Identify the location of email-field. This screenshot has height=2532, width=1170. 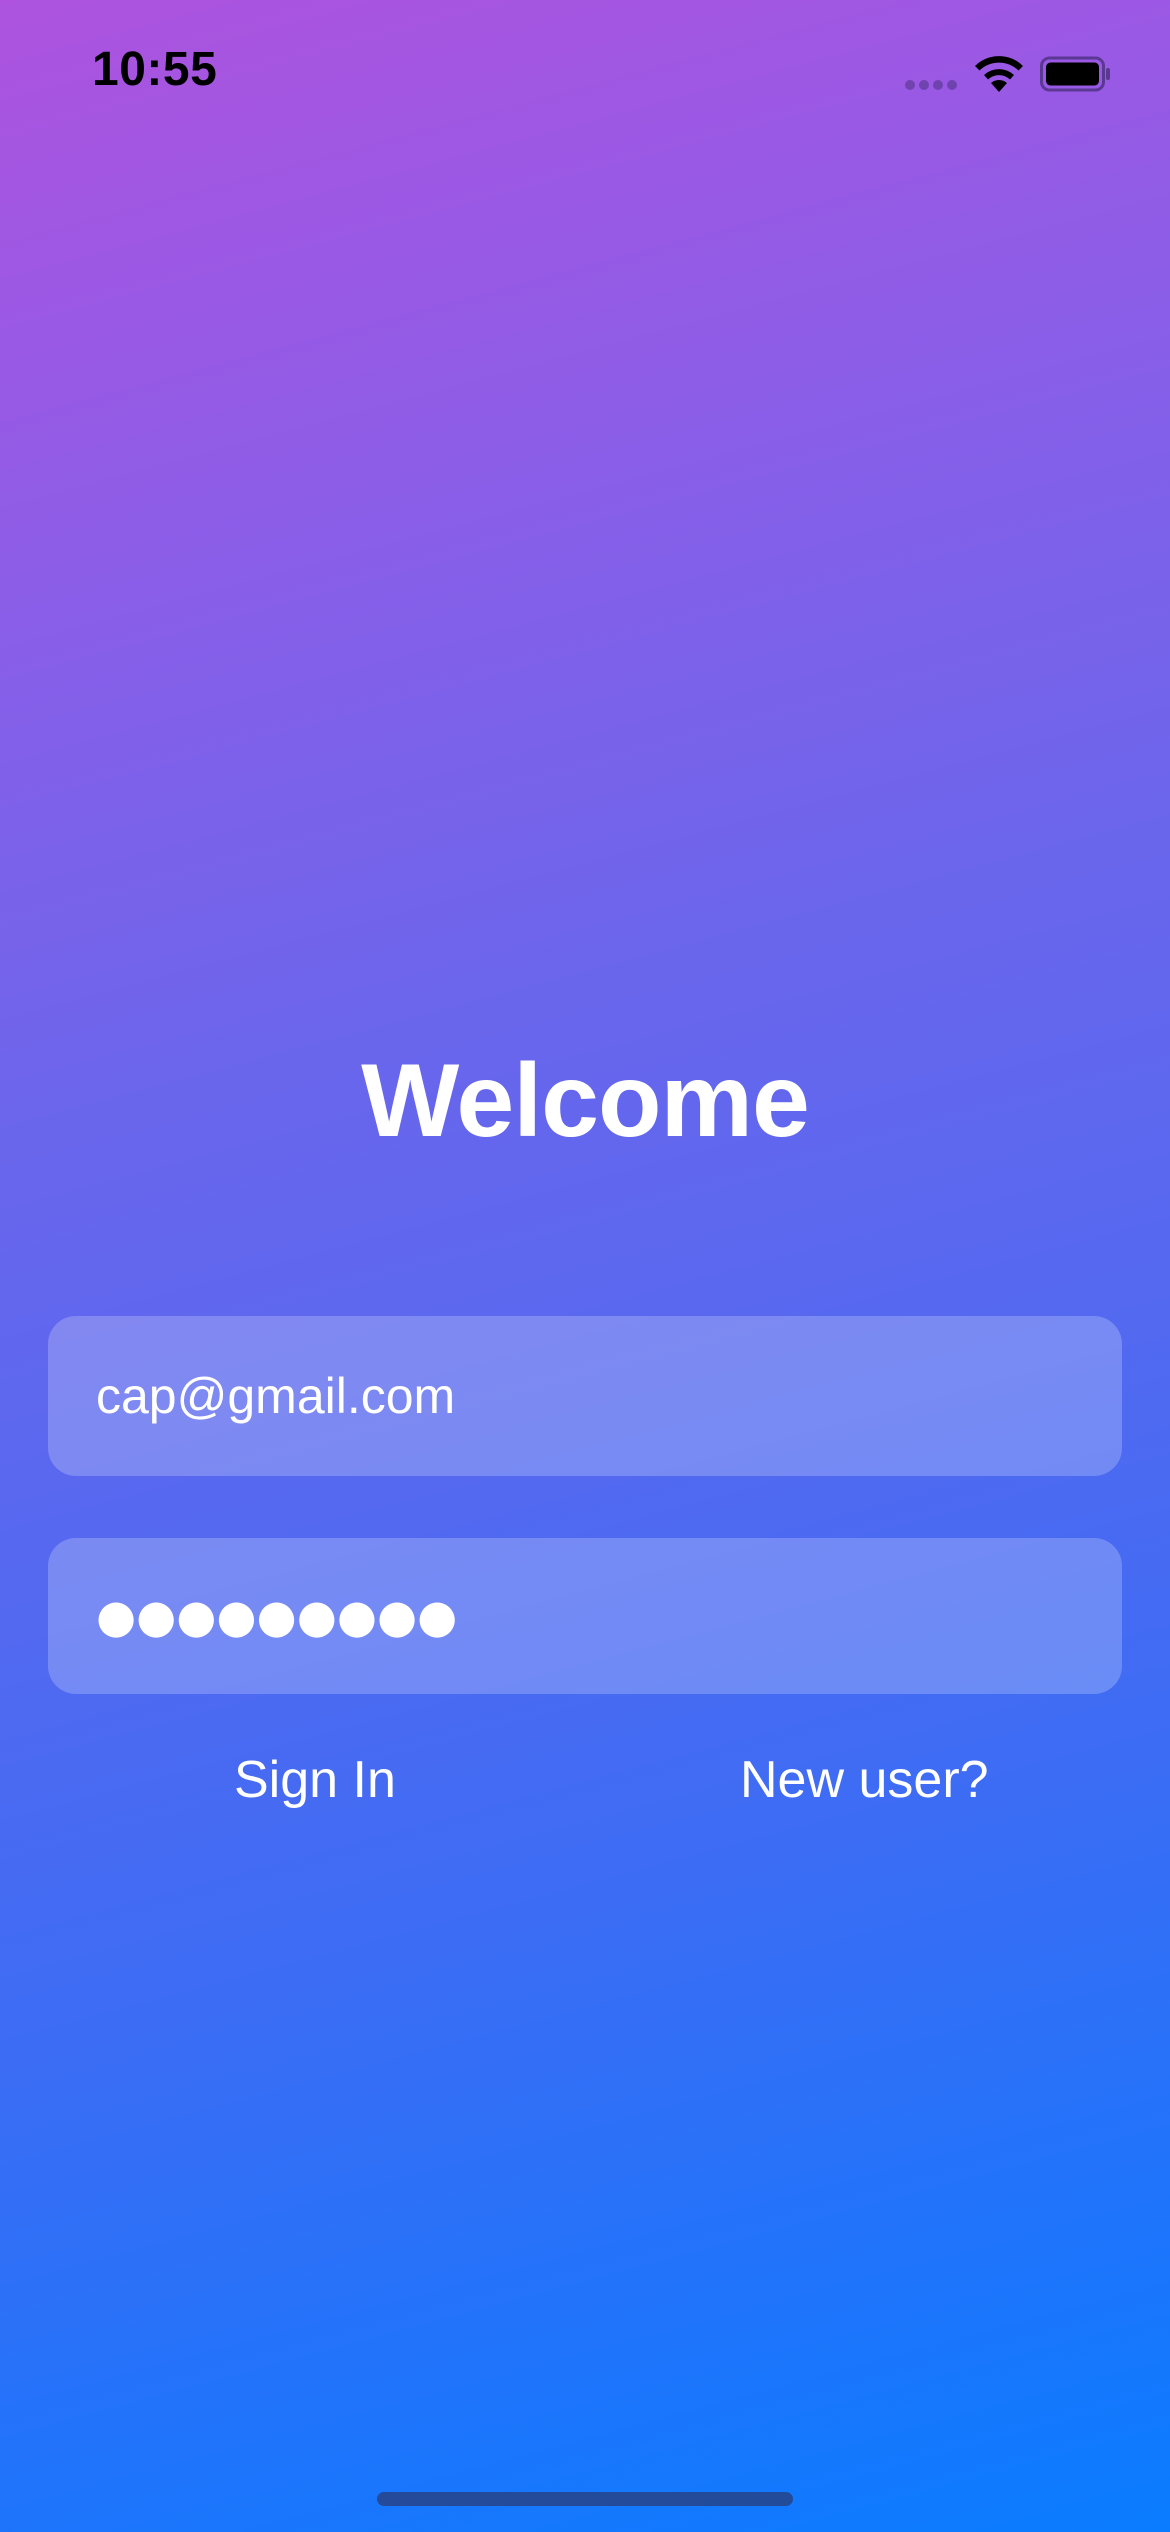
(585, 1396).